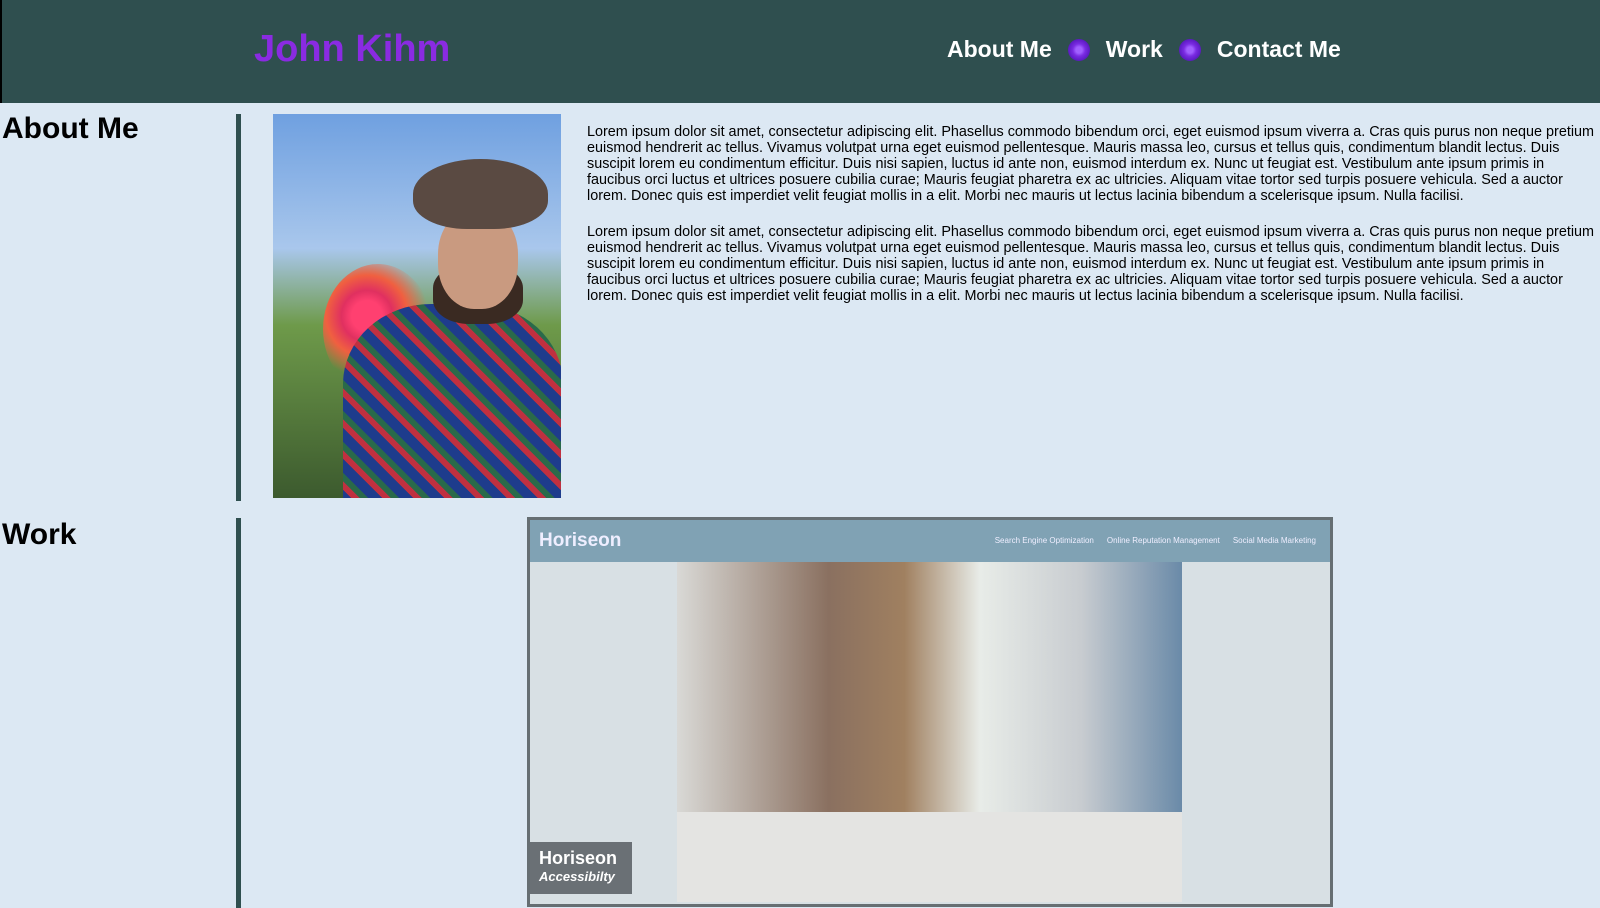 The height and width of the screenshot is (908, 1600). I want to click on nav-contact-me: Contact Me, so click(1279, 49).